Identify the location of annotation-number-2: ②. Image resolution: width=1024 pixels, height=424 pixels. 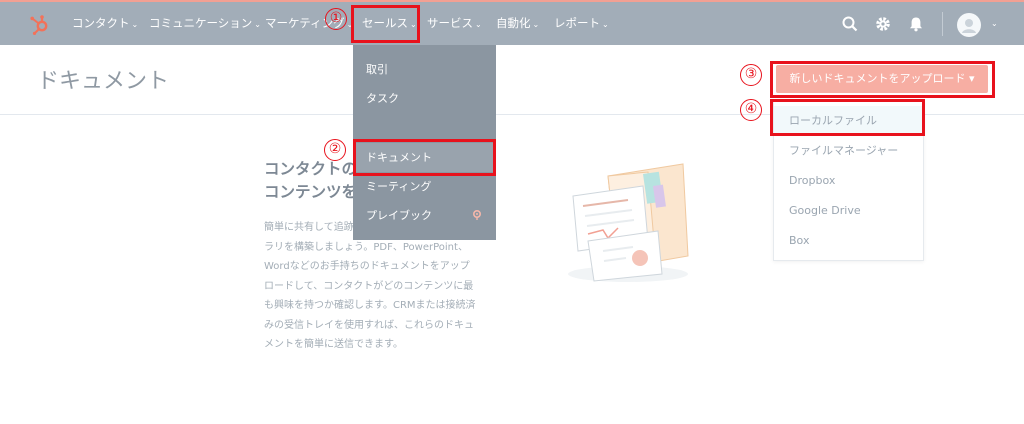
(335, 150).